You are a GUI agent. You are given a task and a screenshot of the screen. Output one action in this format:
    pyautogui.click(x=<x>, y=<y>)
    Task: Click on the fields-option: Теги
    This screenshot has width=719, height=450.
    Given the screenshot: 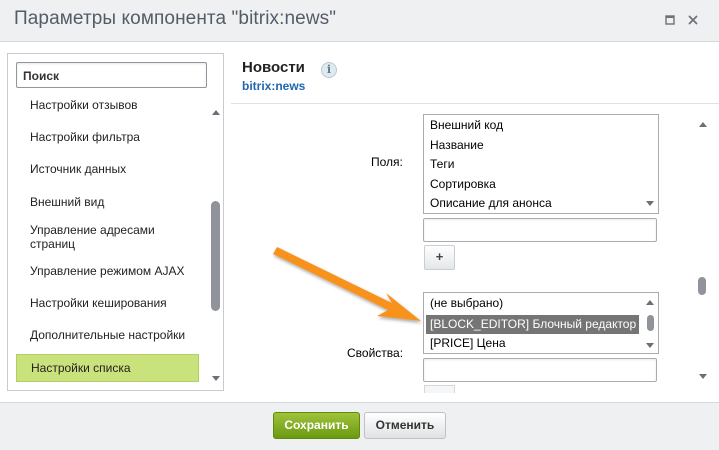 What is the action you would take?
    pyautogui.click(x=440, y=164)
    